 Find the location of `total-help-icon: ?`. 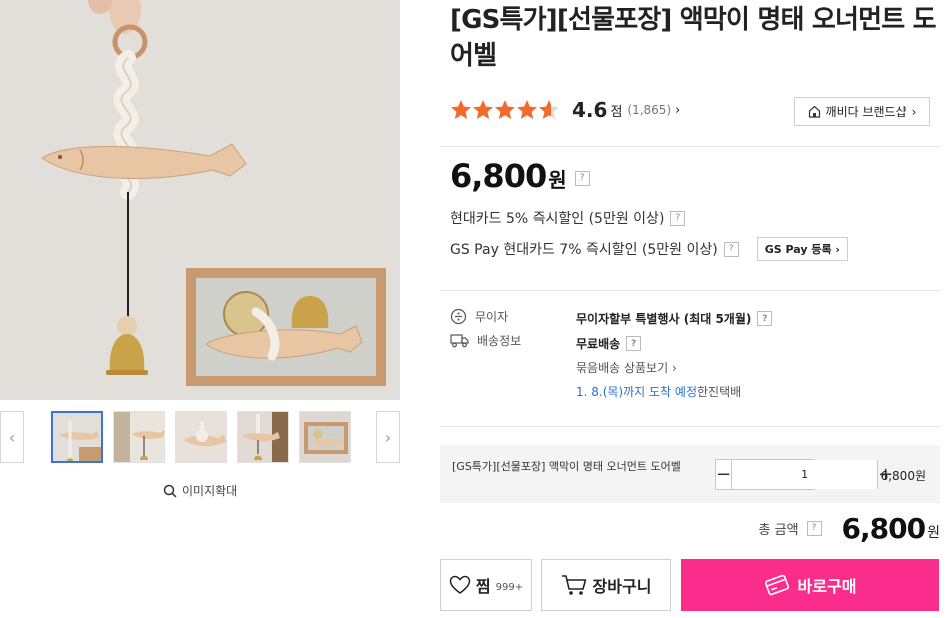

total-help-icon: ? is located at coordinates (814, 528).